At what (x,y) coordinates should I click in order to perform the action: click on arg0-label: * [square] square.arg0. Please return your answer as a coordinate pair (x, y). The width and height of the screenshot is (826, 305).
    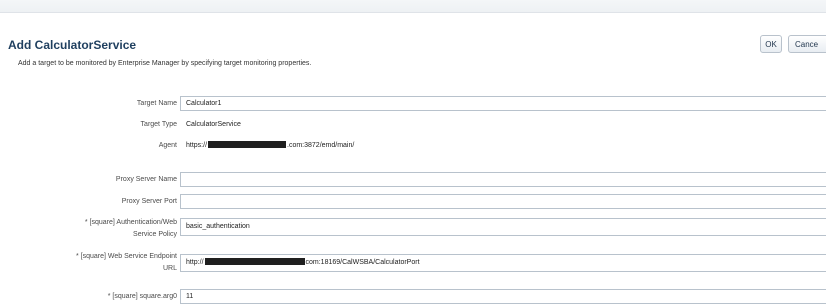
    Looking at the image, I should click on (142, 296).